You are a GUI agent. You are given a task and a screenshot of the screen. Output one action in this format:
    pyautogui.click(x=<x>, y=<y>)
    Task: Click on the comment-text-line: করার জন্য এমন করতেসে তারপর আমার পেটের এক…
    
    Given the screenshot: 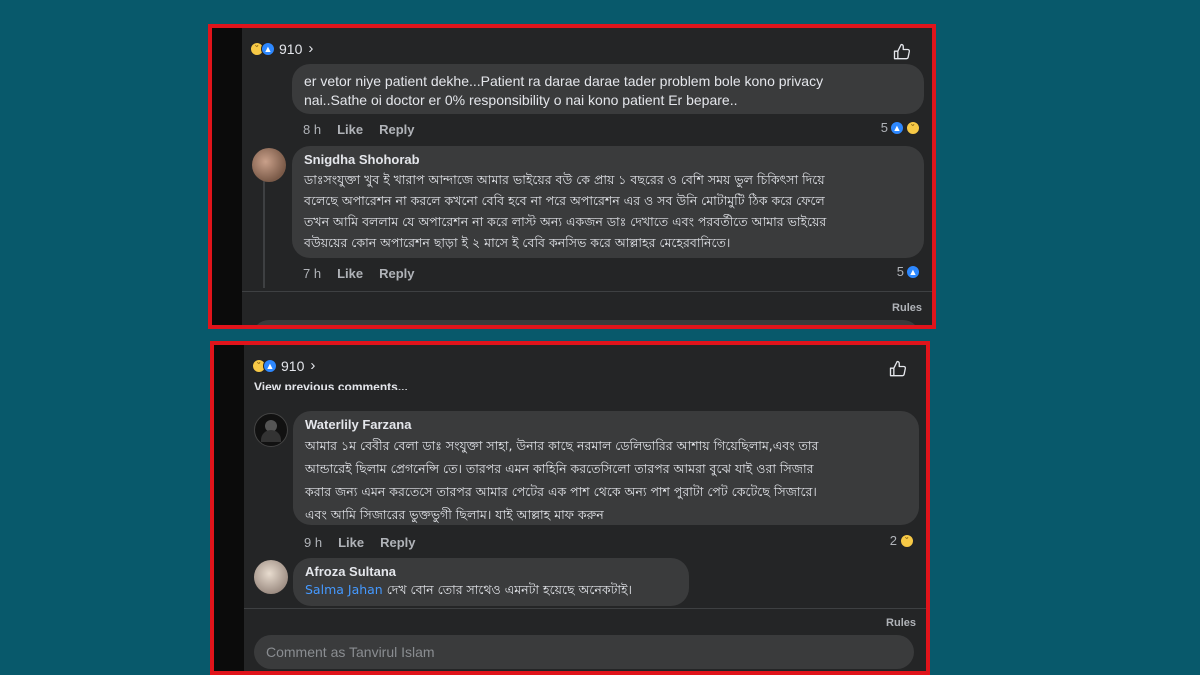 What is the action you would take?
    pyautogui.click(x=561, y=491)
    